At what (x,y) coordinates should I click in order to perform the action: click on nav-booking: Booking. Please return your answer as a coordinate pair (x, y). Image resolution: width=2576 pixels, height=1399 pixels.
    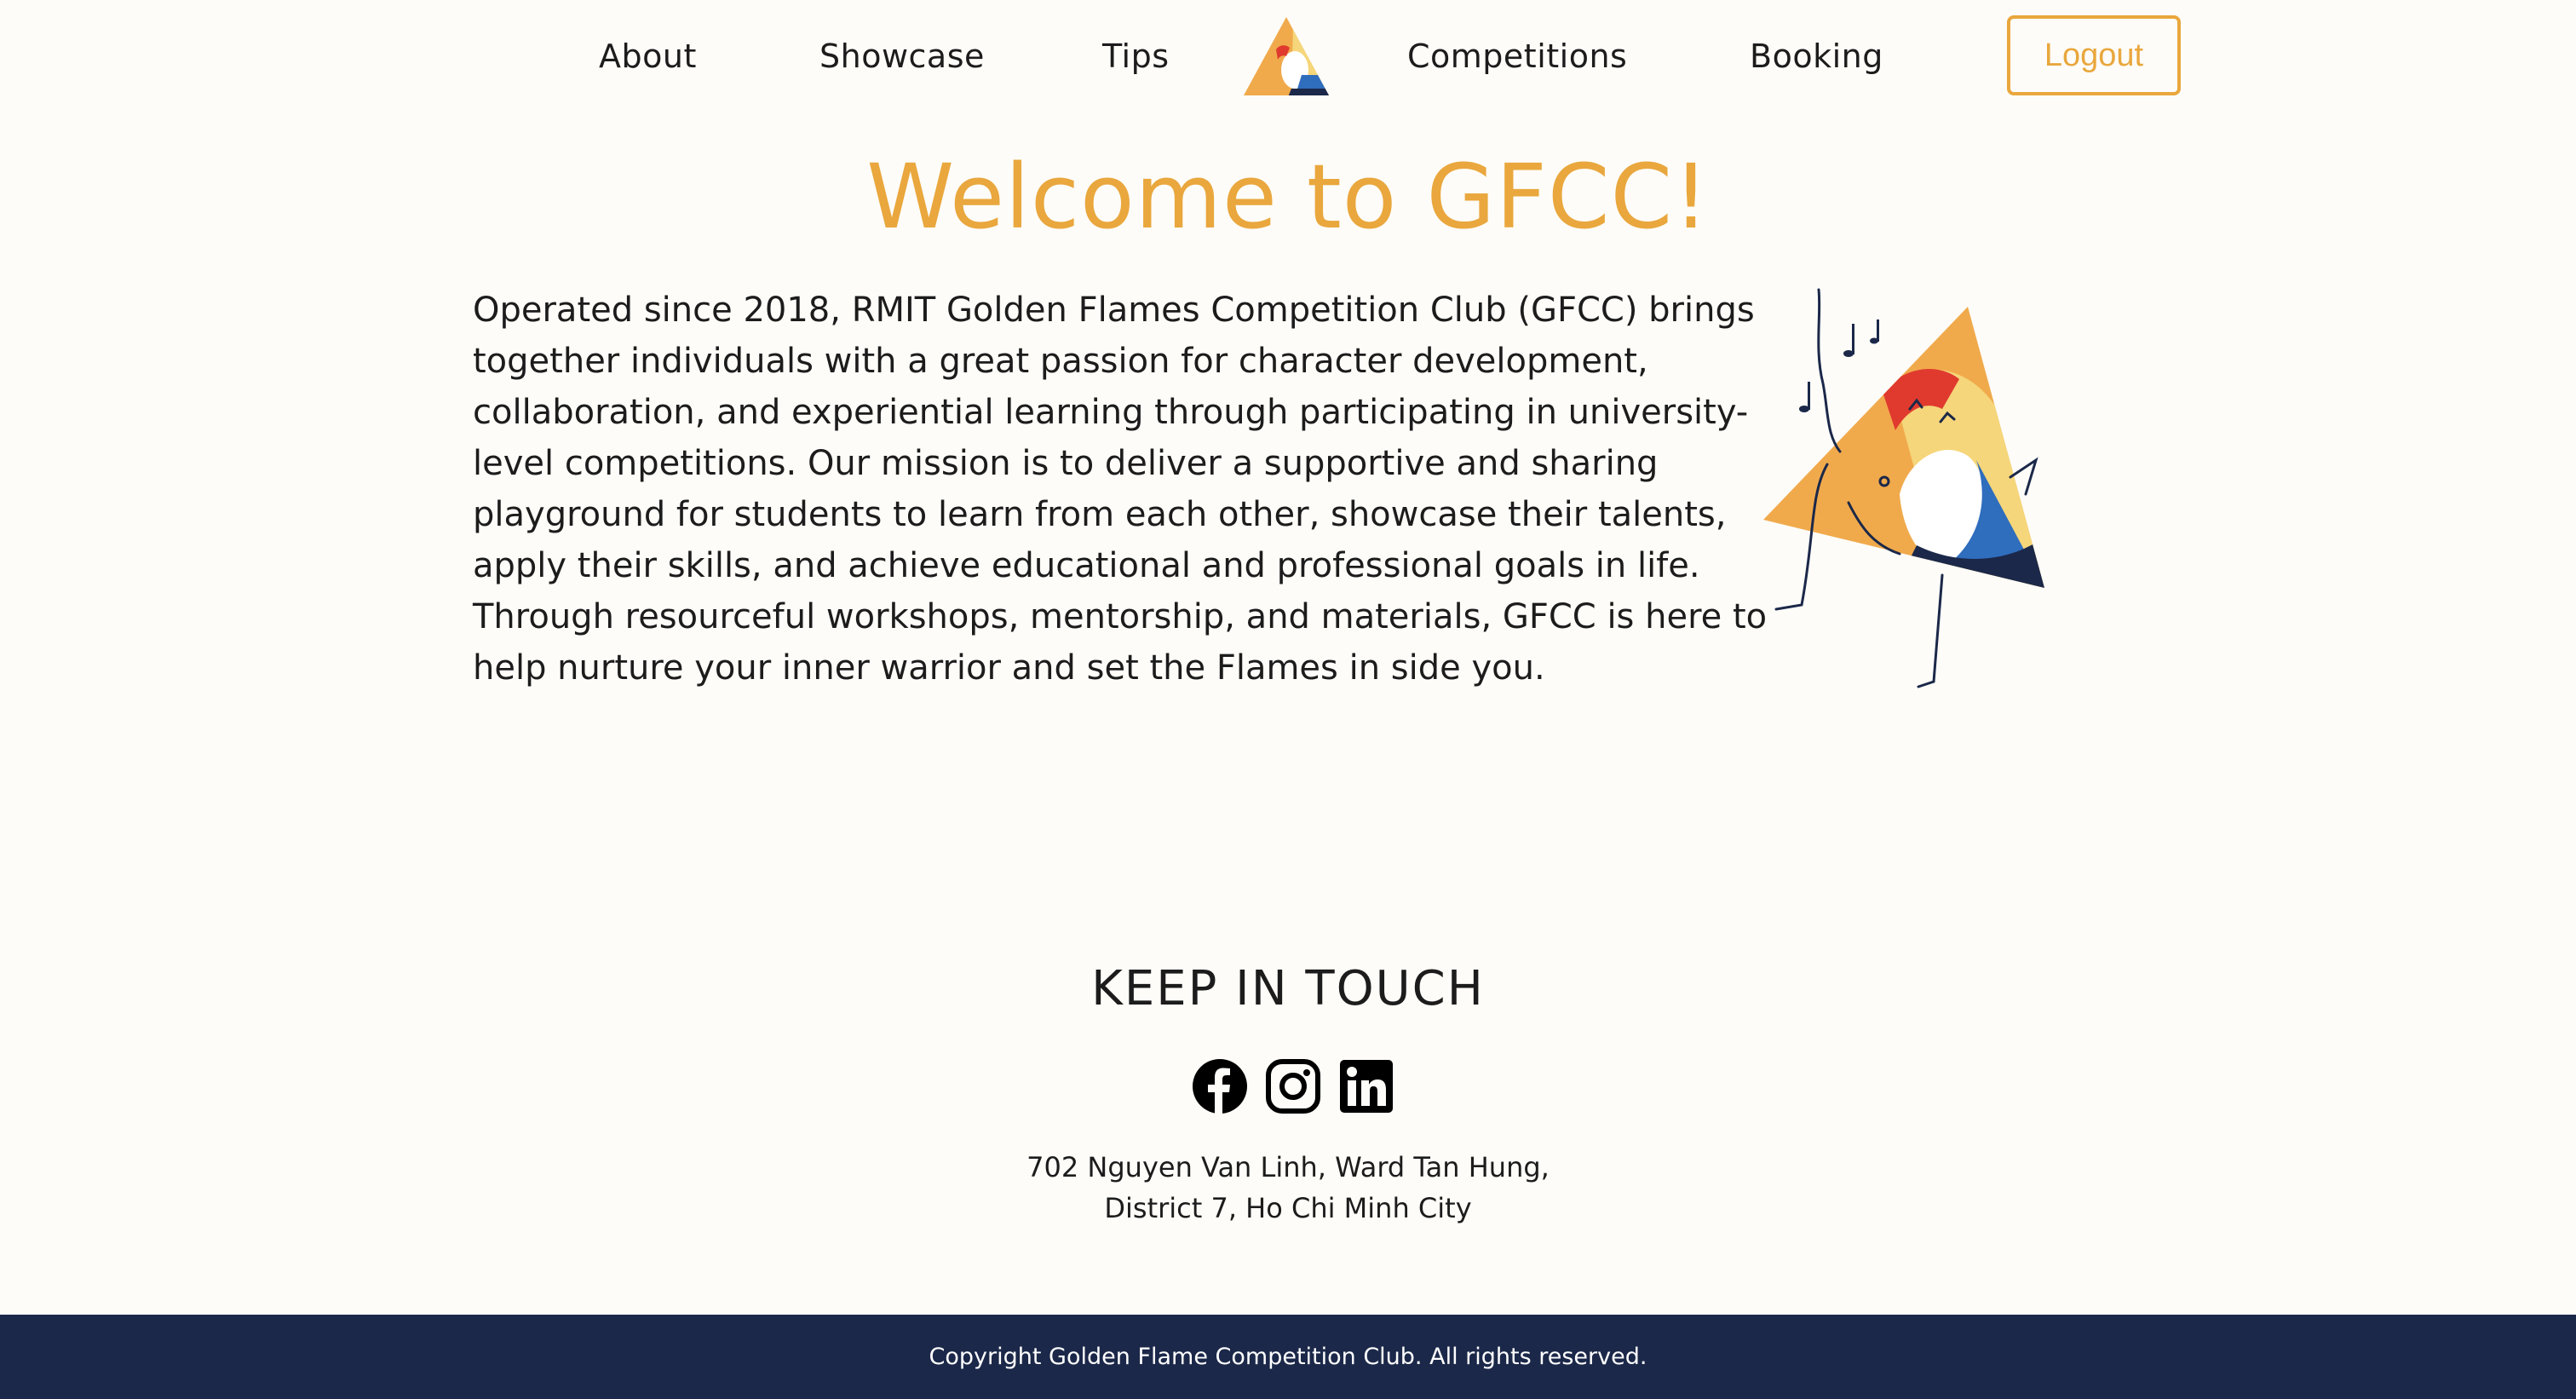
    Looking at the image, I should click on (1817, 56).